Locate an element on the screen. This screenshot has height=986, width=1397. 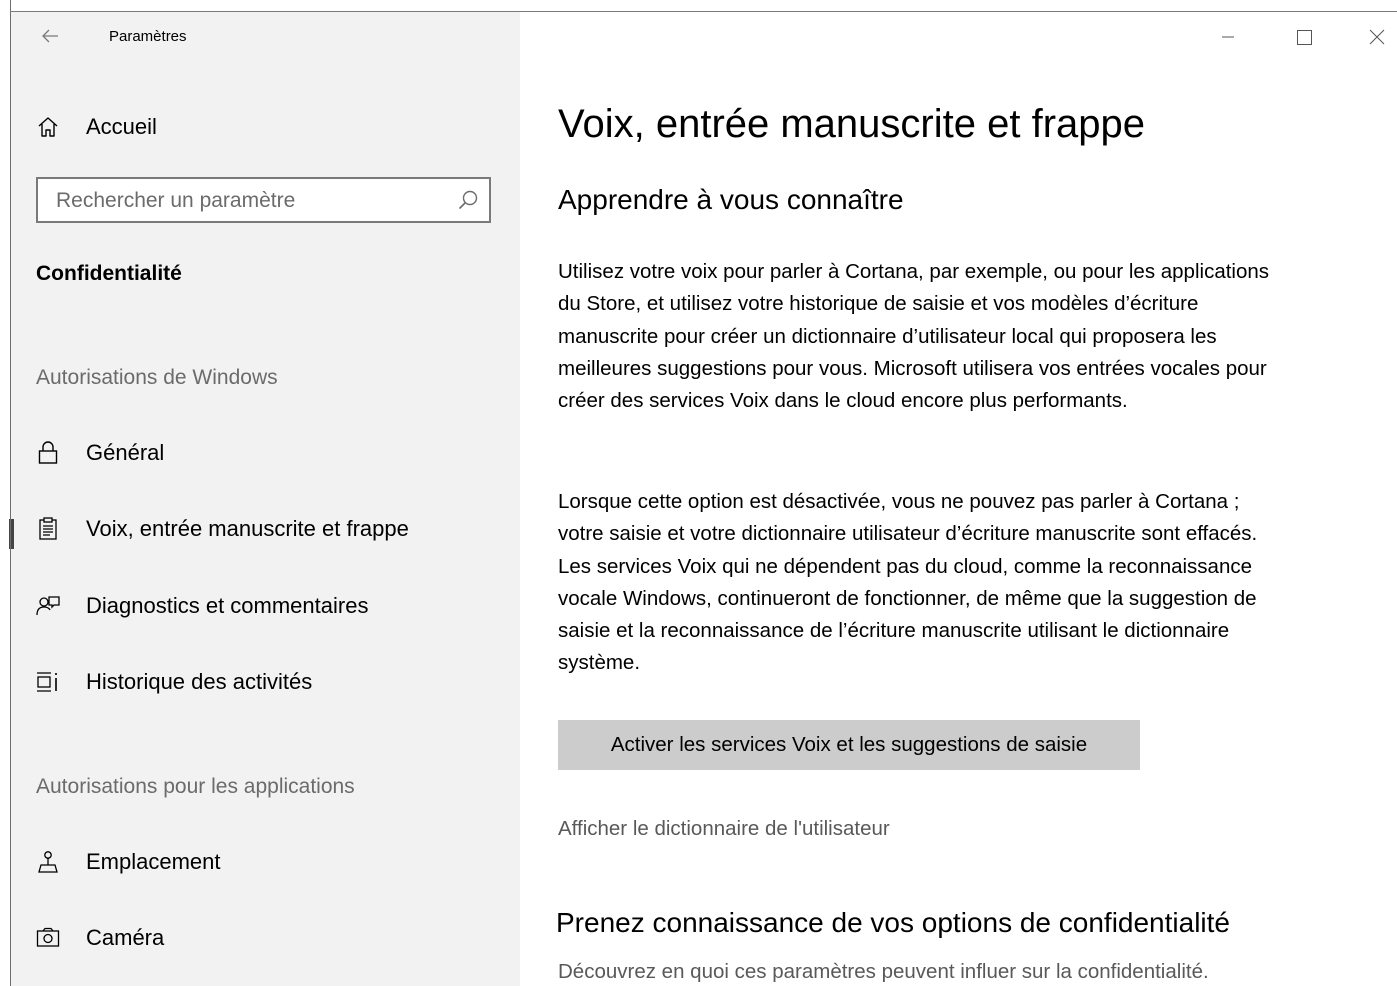
sidebar-item-activity-label: Historique des activités is located at coordinates (199, 681).